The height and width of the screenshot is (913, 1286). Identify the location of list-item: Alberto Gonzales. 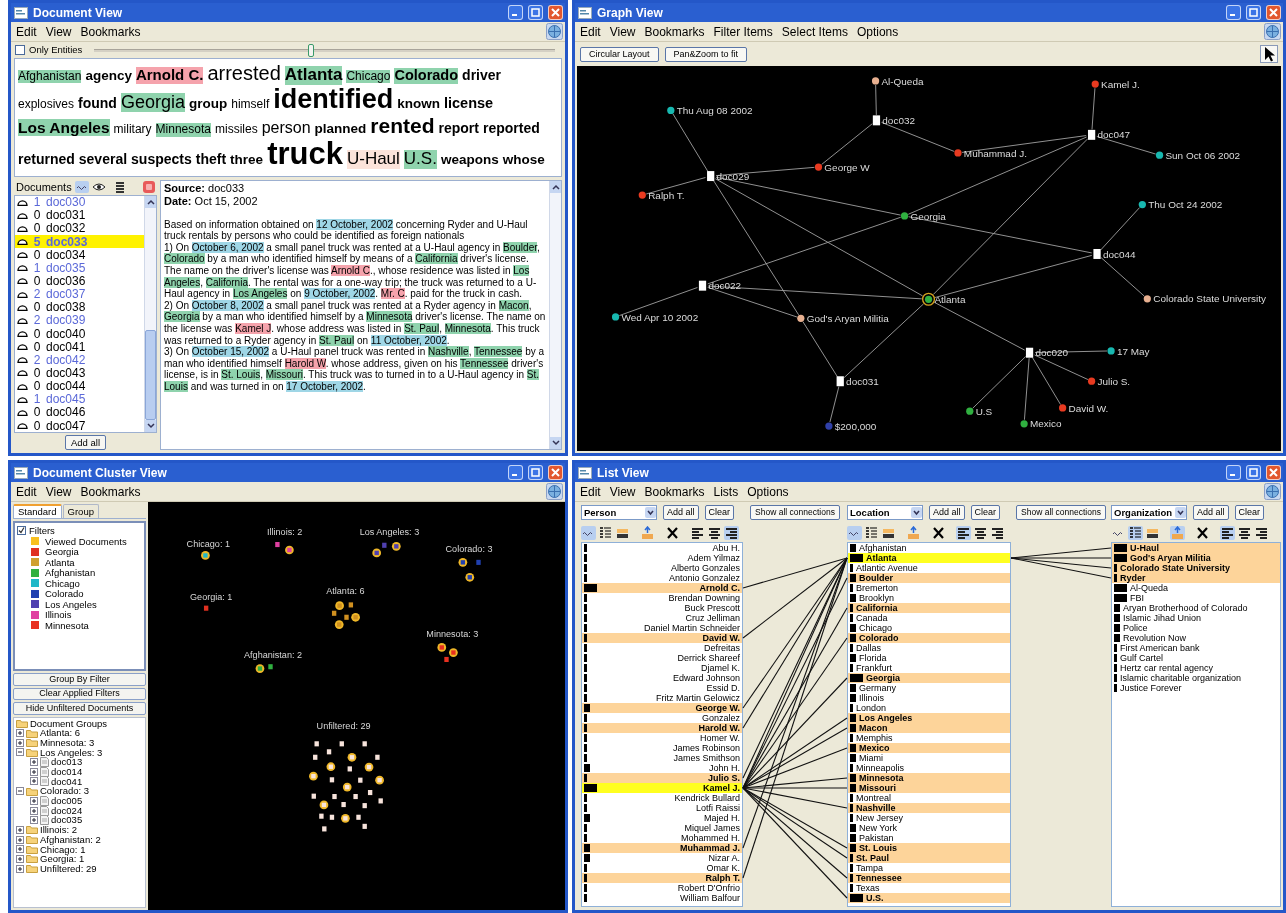
(662, 568).